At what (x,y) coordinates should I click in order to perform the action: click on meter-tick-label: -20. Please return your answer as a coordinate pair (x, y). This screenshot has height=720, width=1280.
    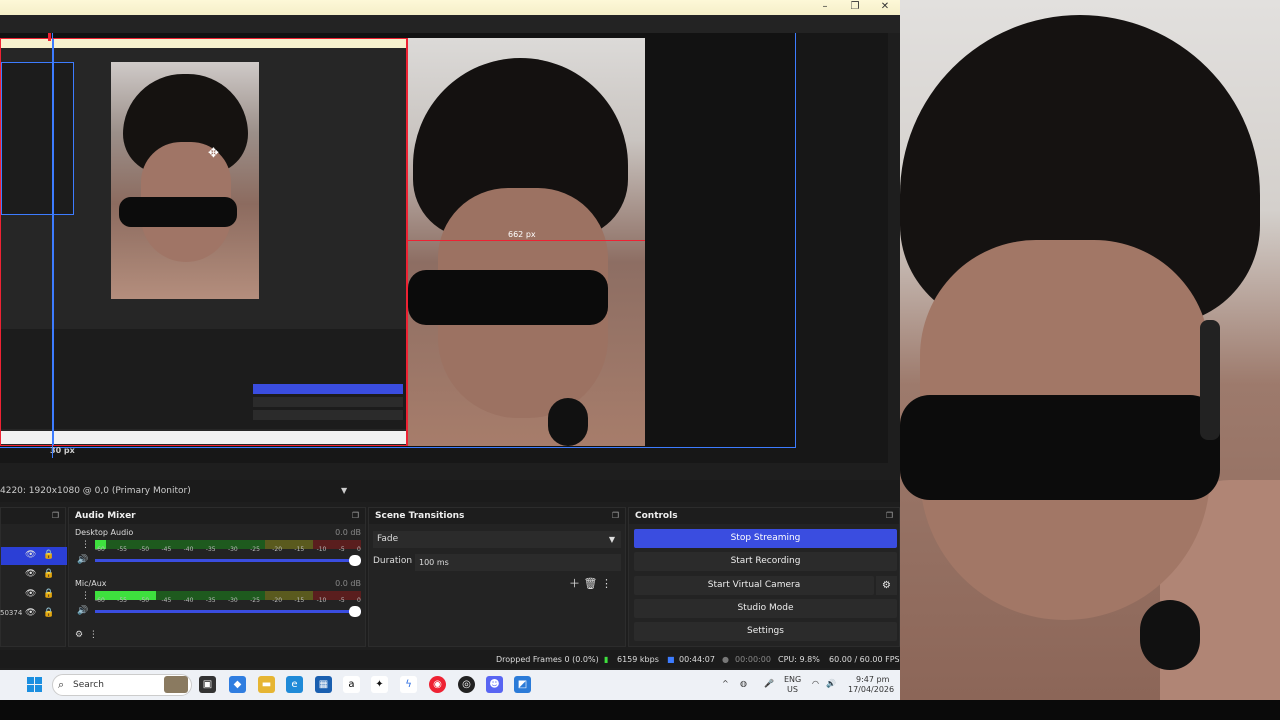
    Looking at the image, I should click on (277, 549).